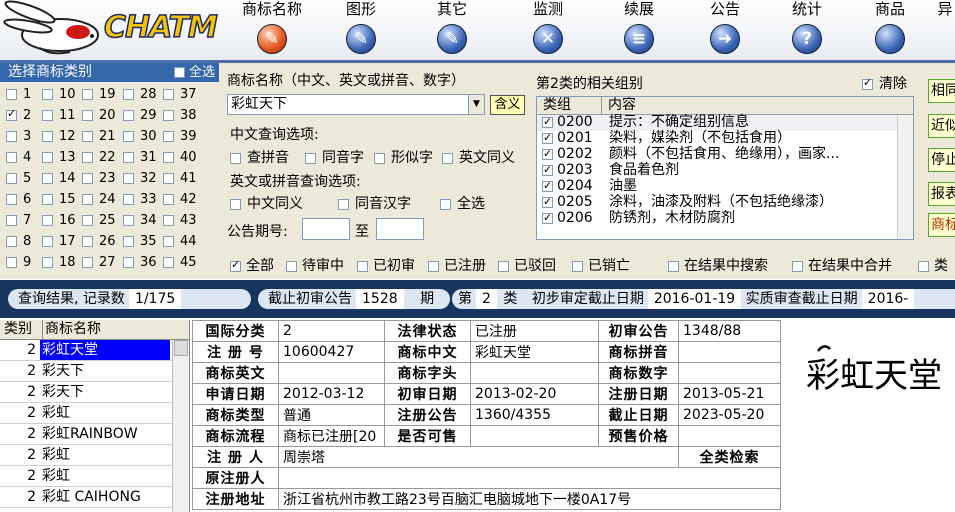  Describe the element at coordinates (639, 30) in the screenshot. I see `nav-tab-renewal: 续展 ≡` at that location.